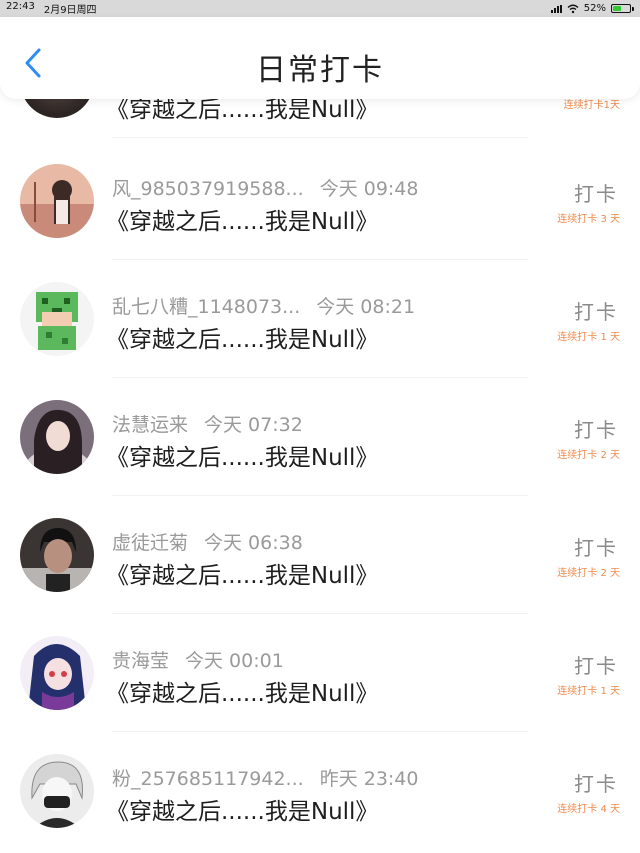 This screenshot has height=853, width=640. What do you see at coordinates (70, 10) in the screenshot?
I see `status-date: 2月9日周四` at bounding box center [70, 10].